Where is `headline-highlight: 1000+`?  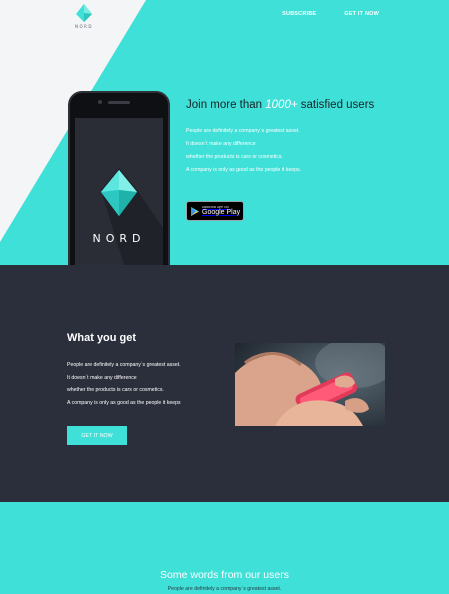
headline-highlight: 1000+ is located at coordinates (281, 105).